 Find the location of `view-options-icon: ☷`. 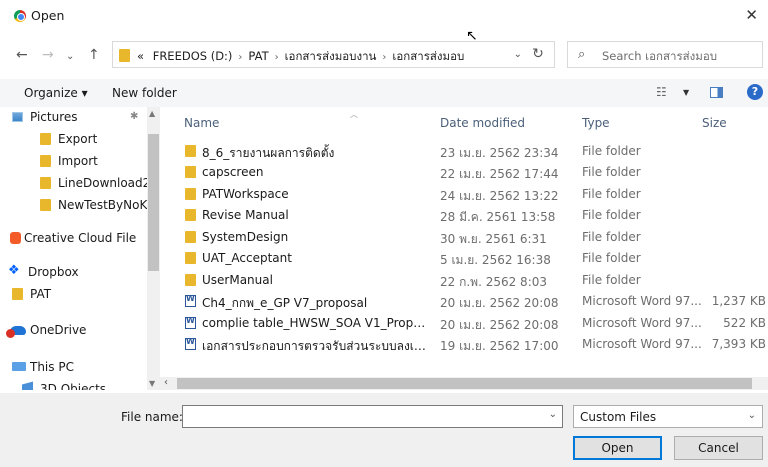

view-options-icon: ☷ is located at coordinates (661, 92).